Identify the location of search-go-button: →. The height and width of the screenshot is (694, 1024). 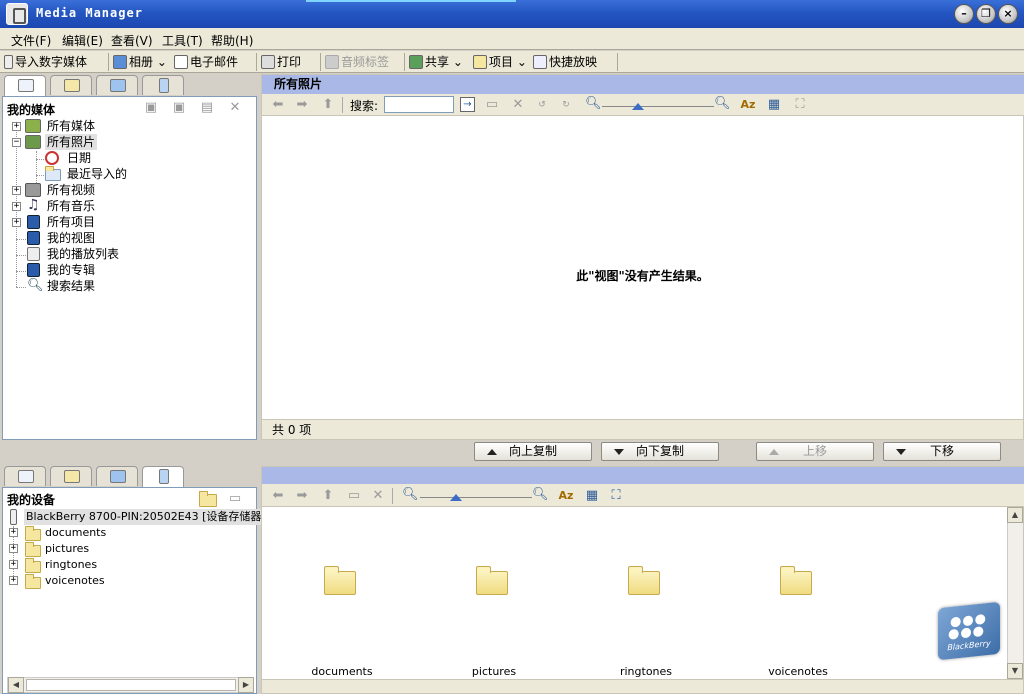
(467, 104).